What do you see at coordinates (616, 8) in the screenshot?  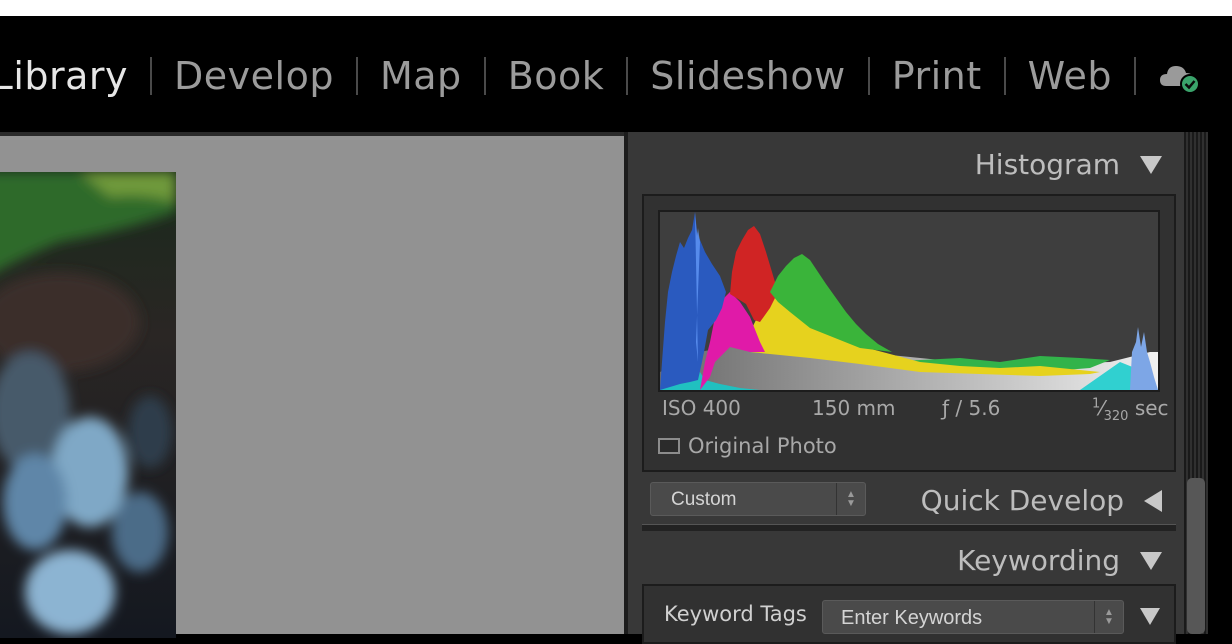 I see `top-strip` at bounding box center [616, 8].